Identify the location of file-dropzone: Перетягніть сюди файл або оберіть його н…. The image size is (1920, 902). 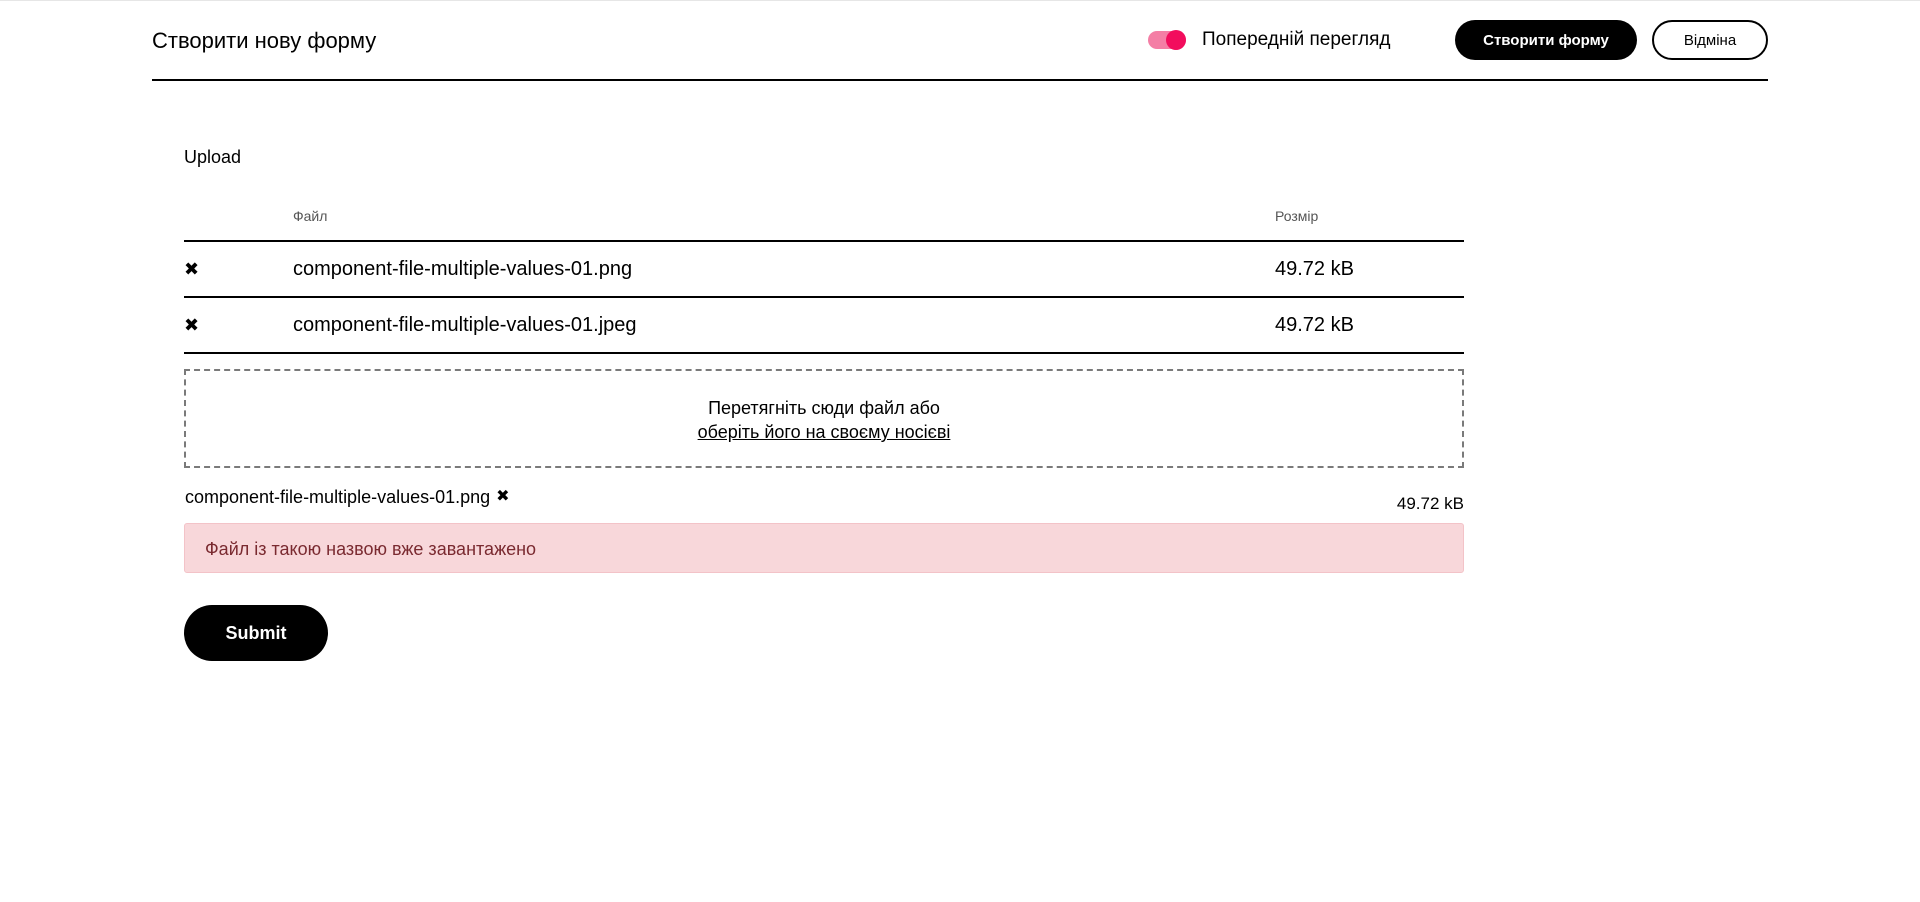
(824, 418).